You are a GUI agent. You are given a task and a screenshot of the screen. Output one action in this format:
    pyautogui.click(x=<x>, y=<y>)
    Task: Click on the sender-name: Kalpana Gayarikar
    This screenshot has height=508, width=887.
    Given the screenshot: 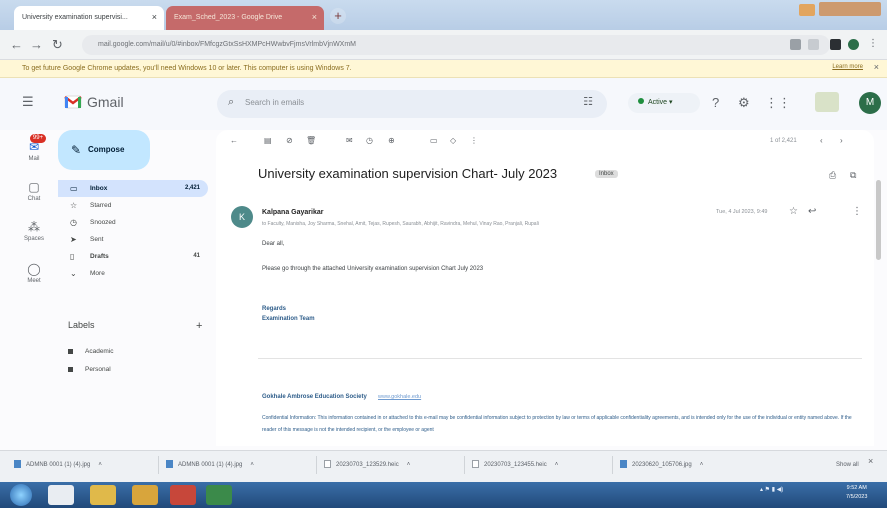 What is the action you would take?
    pyautogui.click(x=292, y=212)
    